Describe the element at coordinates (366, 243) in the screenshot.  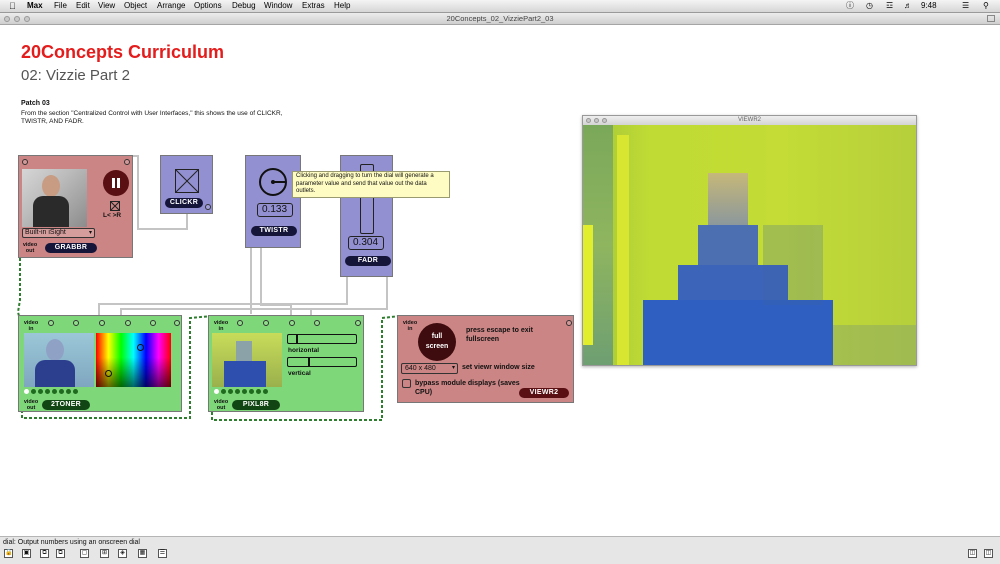
I see `fadr-value-box: 0.304` at that location.